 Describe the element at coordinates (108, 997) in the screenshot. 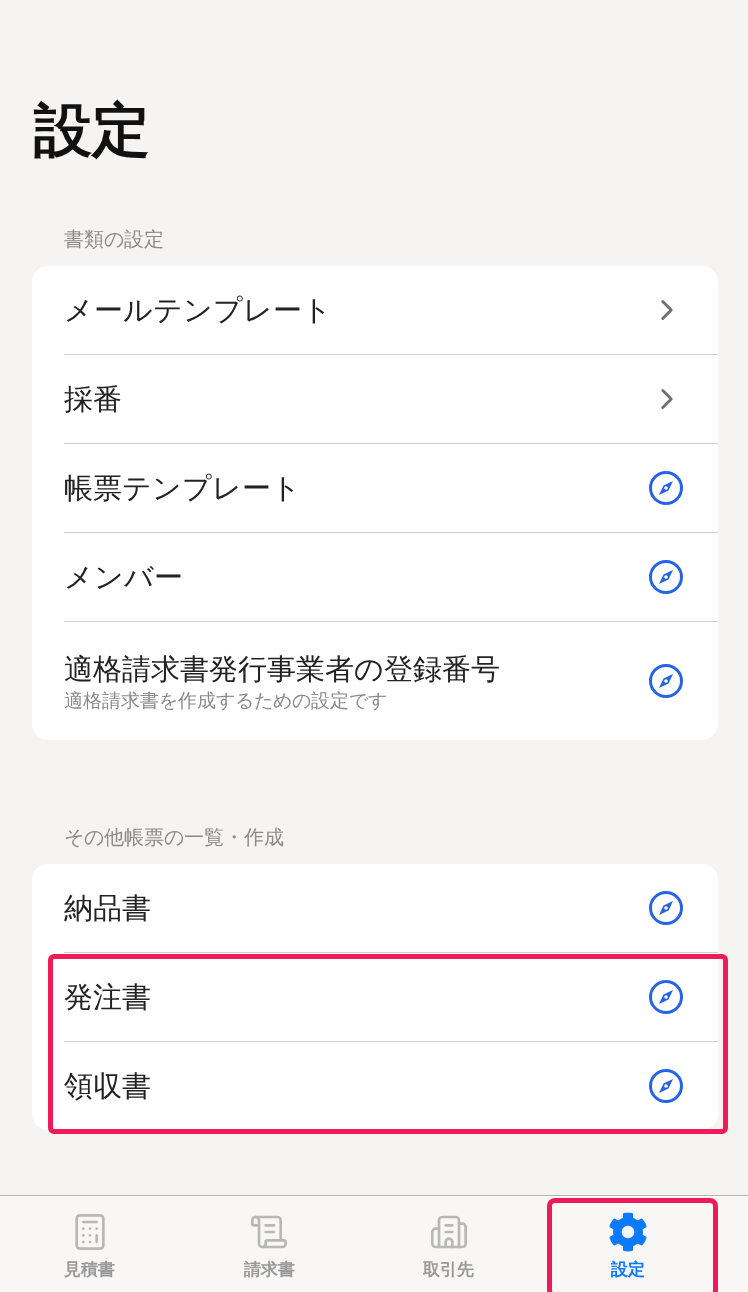

I see `row-label: 発注書` at that location.